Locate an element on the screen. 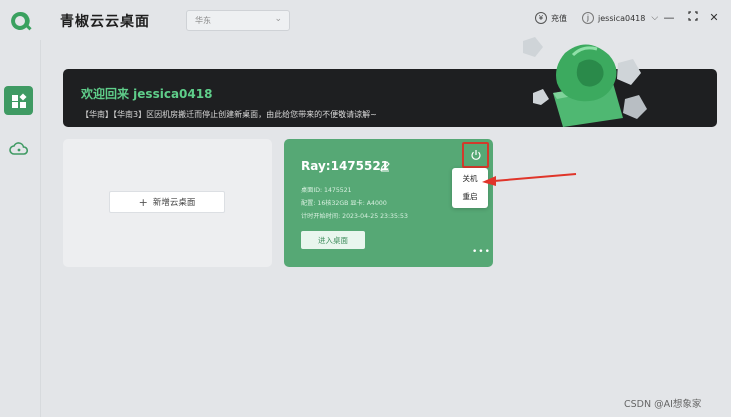 The width and height of the screenshot is (731, 417). desktop-id: 桌面ID: 1475521 is located at coordinates (326, 190).